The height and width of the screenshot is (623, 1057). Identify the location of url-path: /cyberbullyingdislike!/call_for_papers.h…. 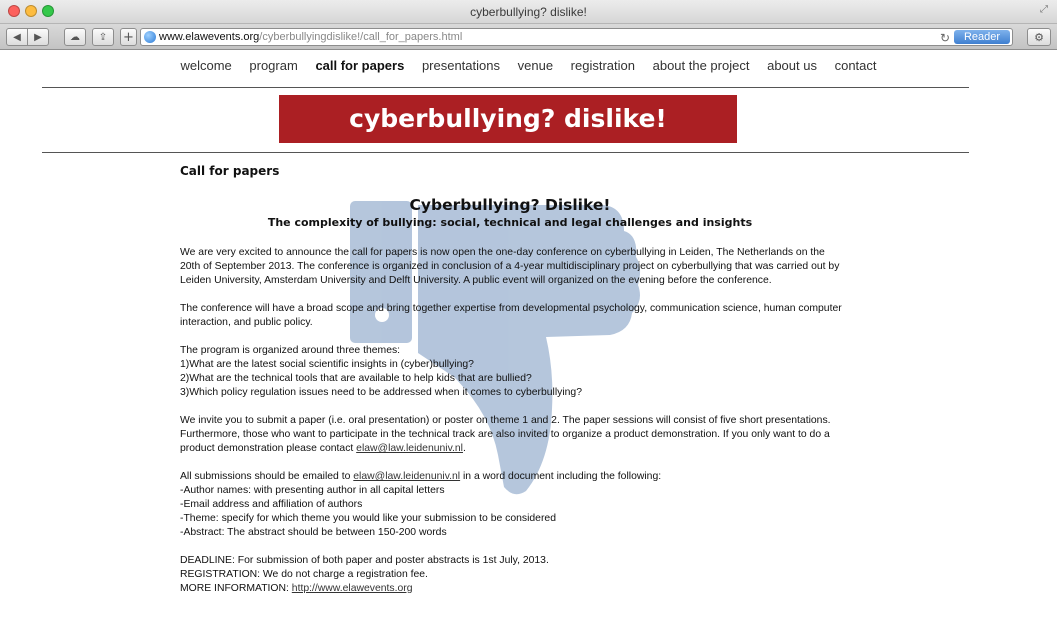
(361, 37).